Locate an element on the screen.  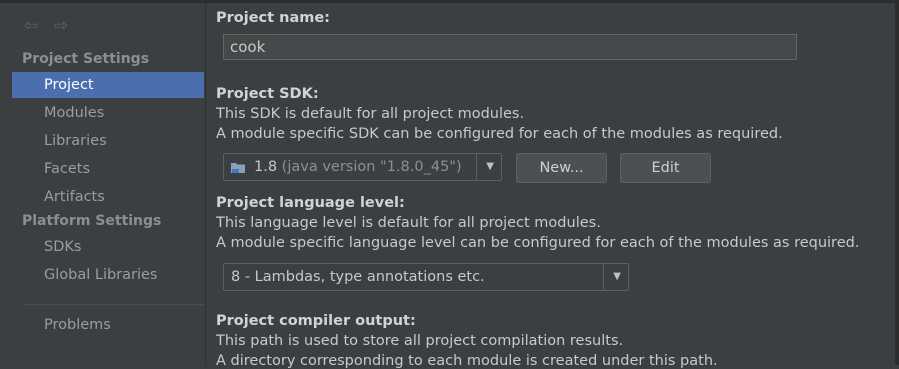
project-name-label: Project name: is located at coordinates (273, 18).